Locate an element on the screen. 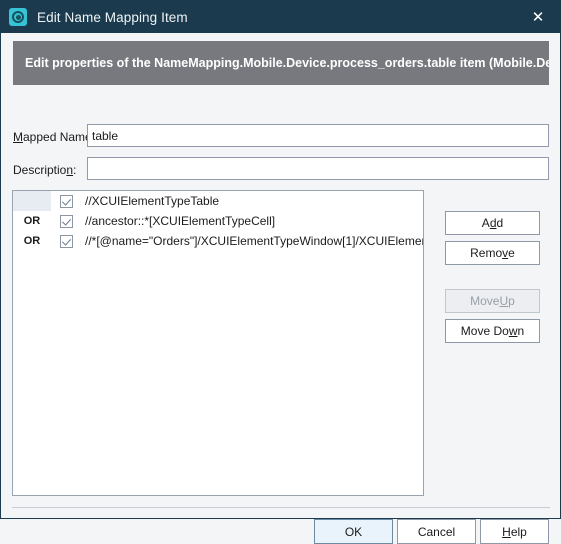 Image resolution: width=561 pixels, height=544 pixels. mapped-name-label: Mapped Name: is located at coordinates (54, 137).